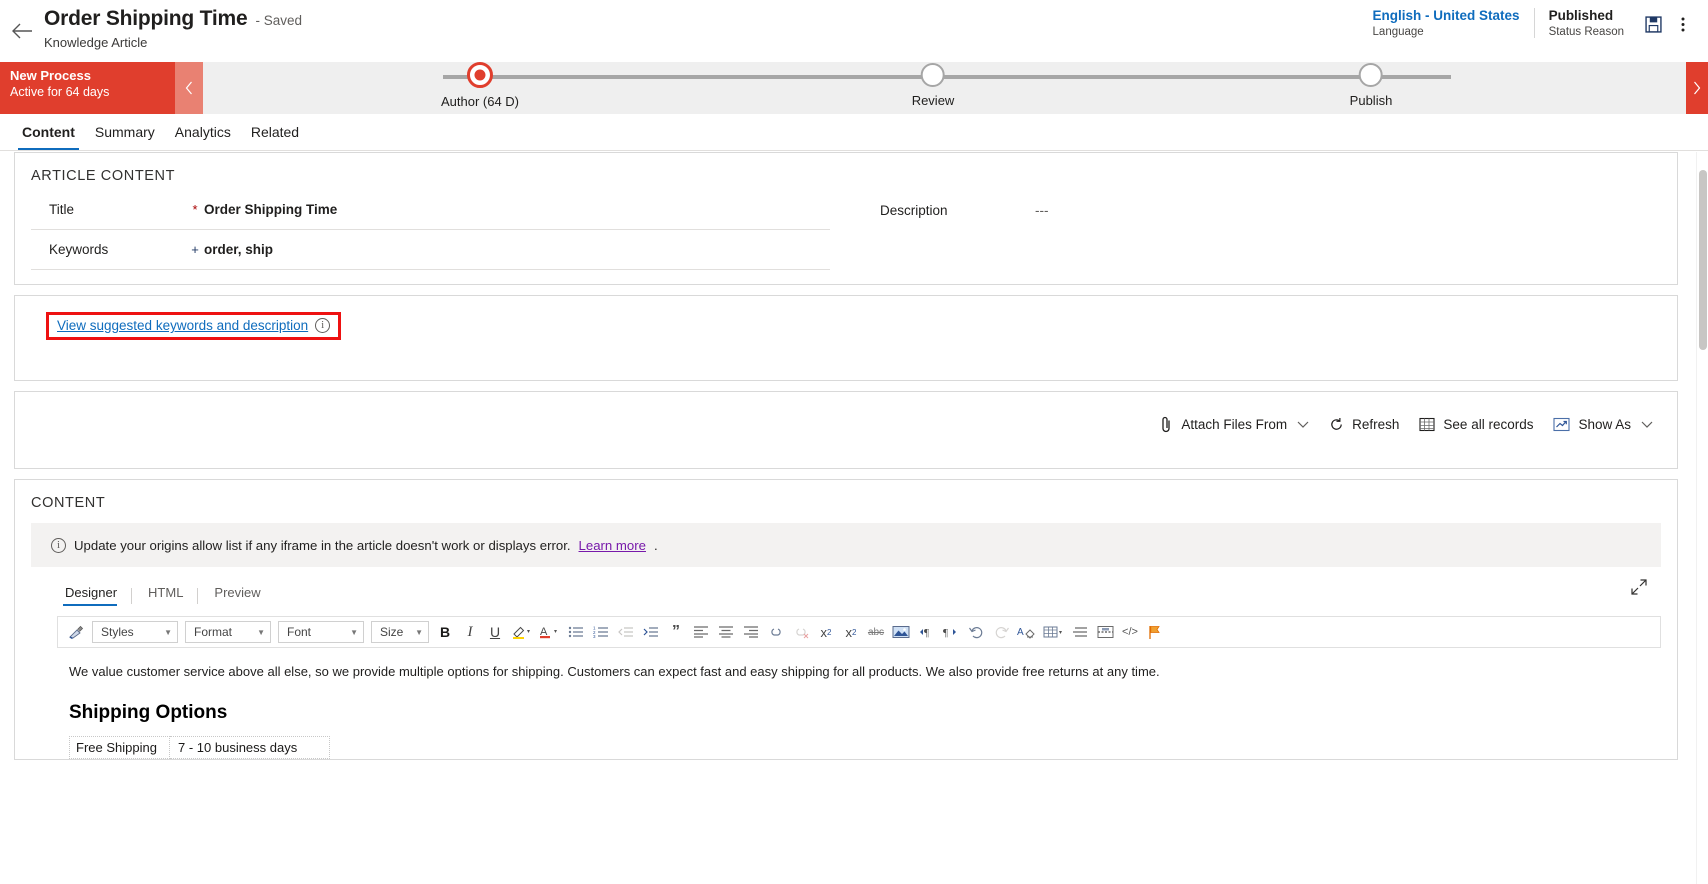 The height and width of the screenshot is (884, 1708). Describe the element at coordinates (495, 632) in the screenshot. I see `underline-button: U` at that location.